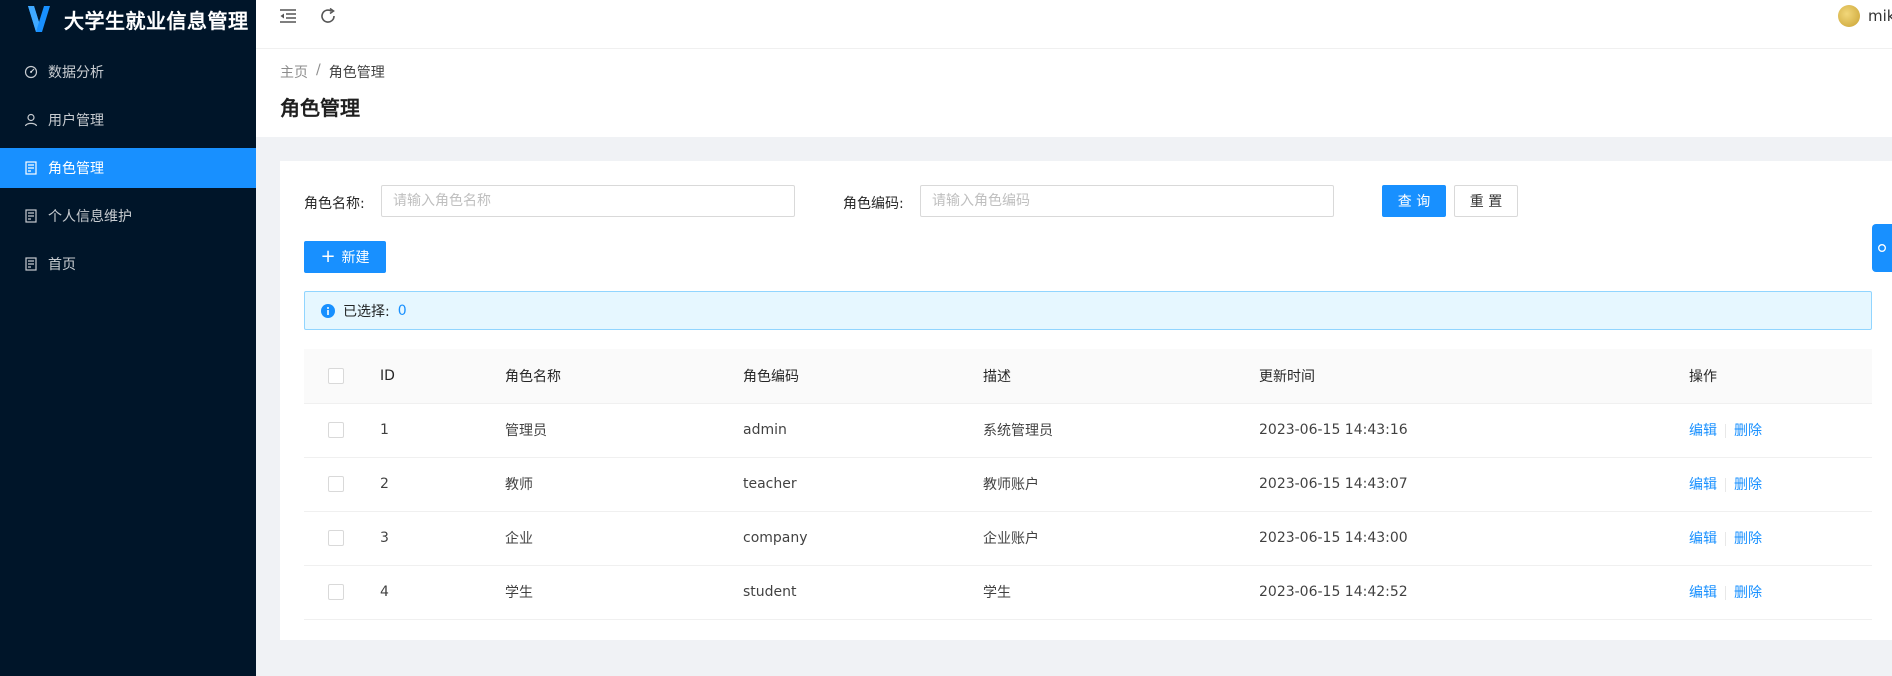  Describe the element at coordinates (442, 592) in the screenshot. I see `cell-id: 4` at that location.